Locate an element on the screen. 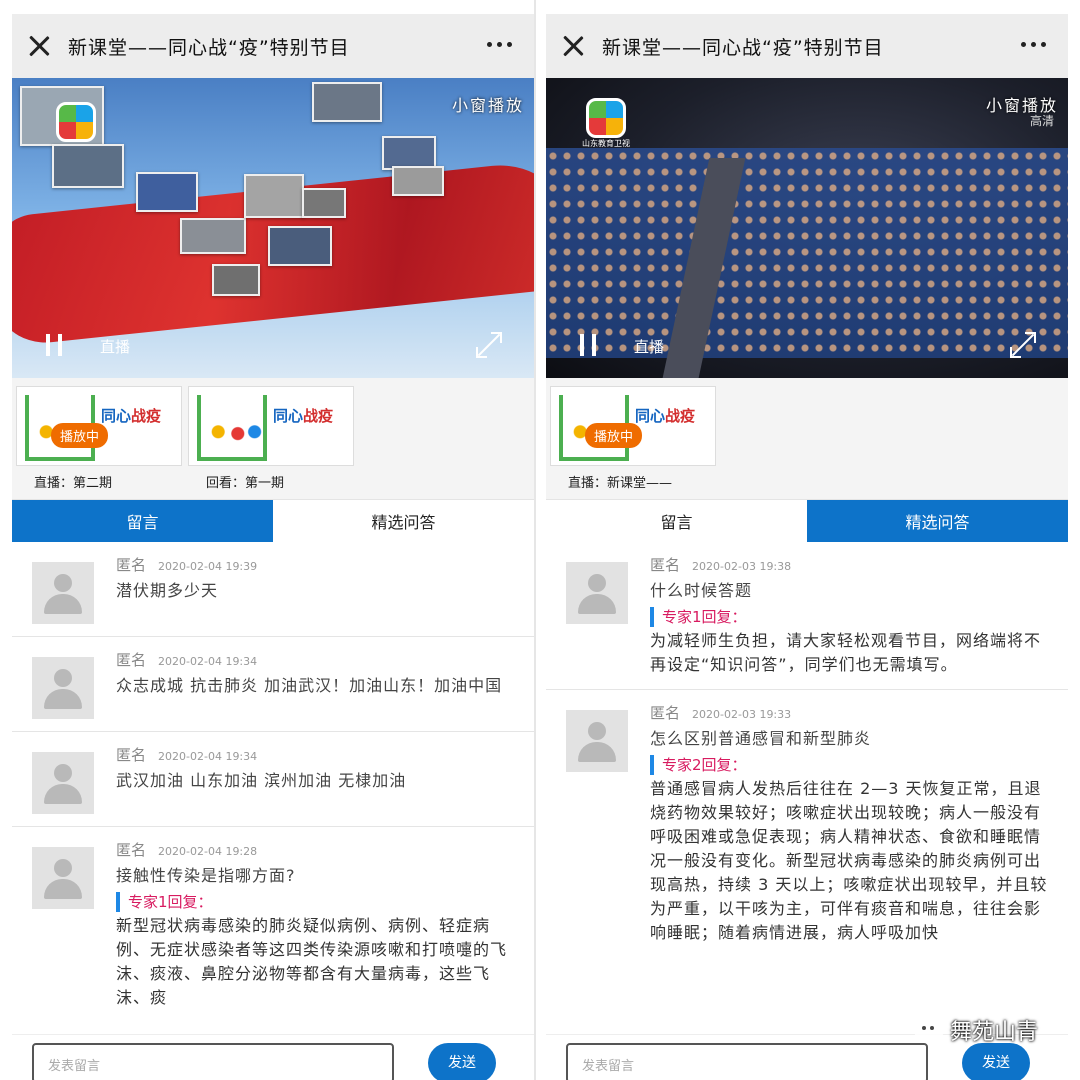 The width and height of the screenshot is (1080, 1080). video-player: 小窗播放 直播 is located at coordinates (273, 228).